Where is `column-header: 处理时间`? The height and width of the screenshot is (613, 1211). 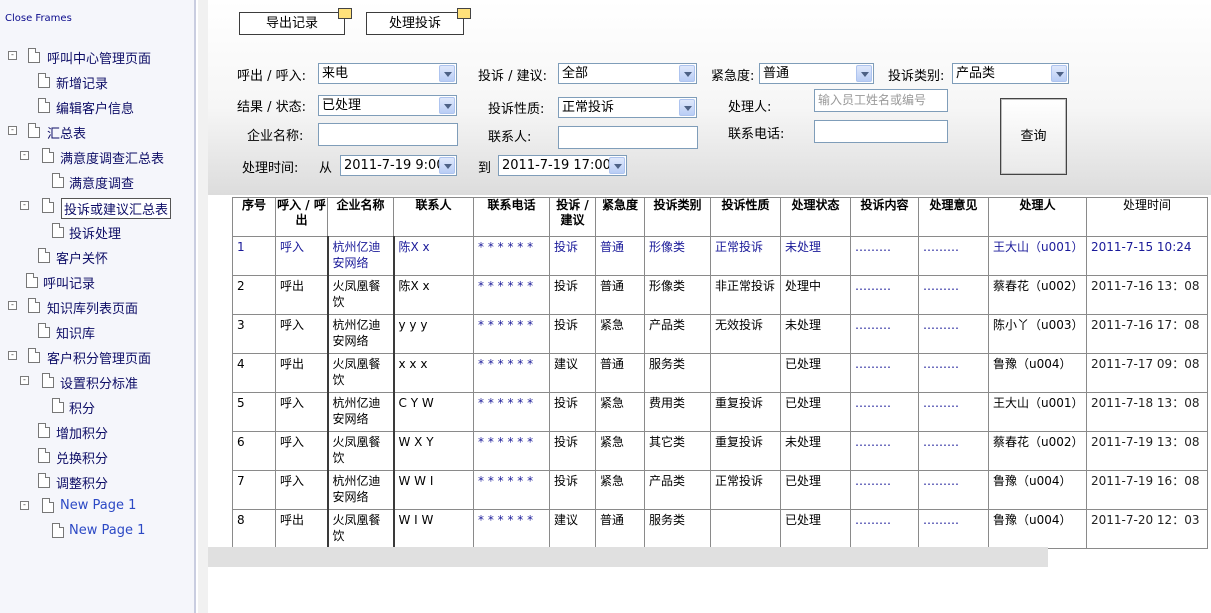
column-header: 处理时间 is located at coordinates (1147, 217).